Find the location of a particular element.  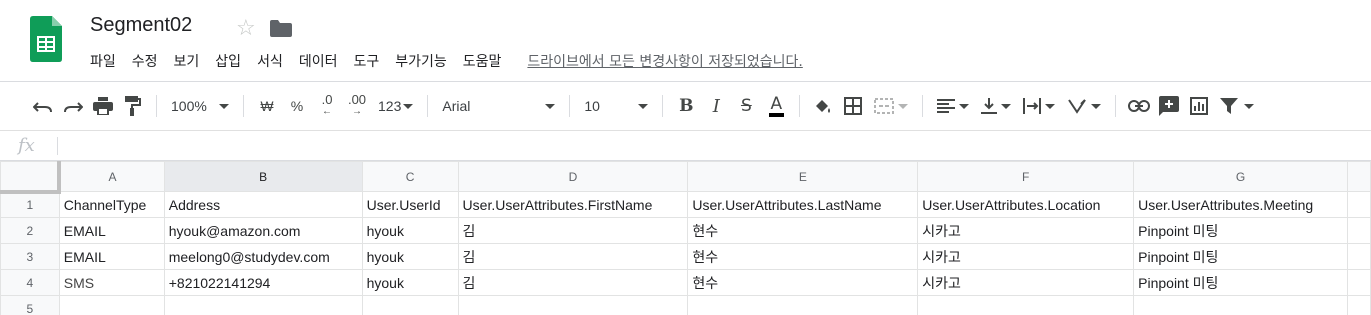

column-header-b: B is located at coordinates (263, 176).